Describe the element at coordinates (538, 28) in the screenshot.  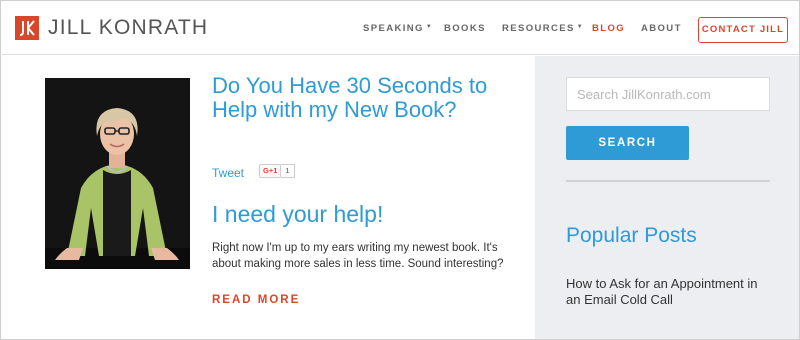
I see `nav-resources-label: RESOURCES` at that location.